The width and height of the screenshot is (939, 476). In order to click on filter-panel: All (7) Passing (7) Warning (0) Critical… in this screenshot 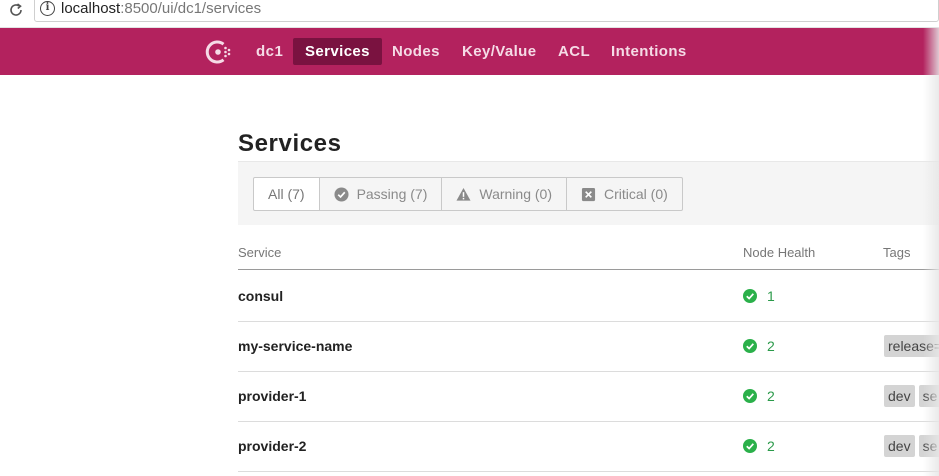, I will do `click(588, 193)`.